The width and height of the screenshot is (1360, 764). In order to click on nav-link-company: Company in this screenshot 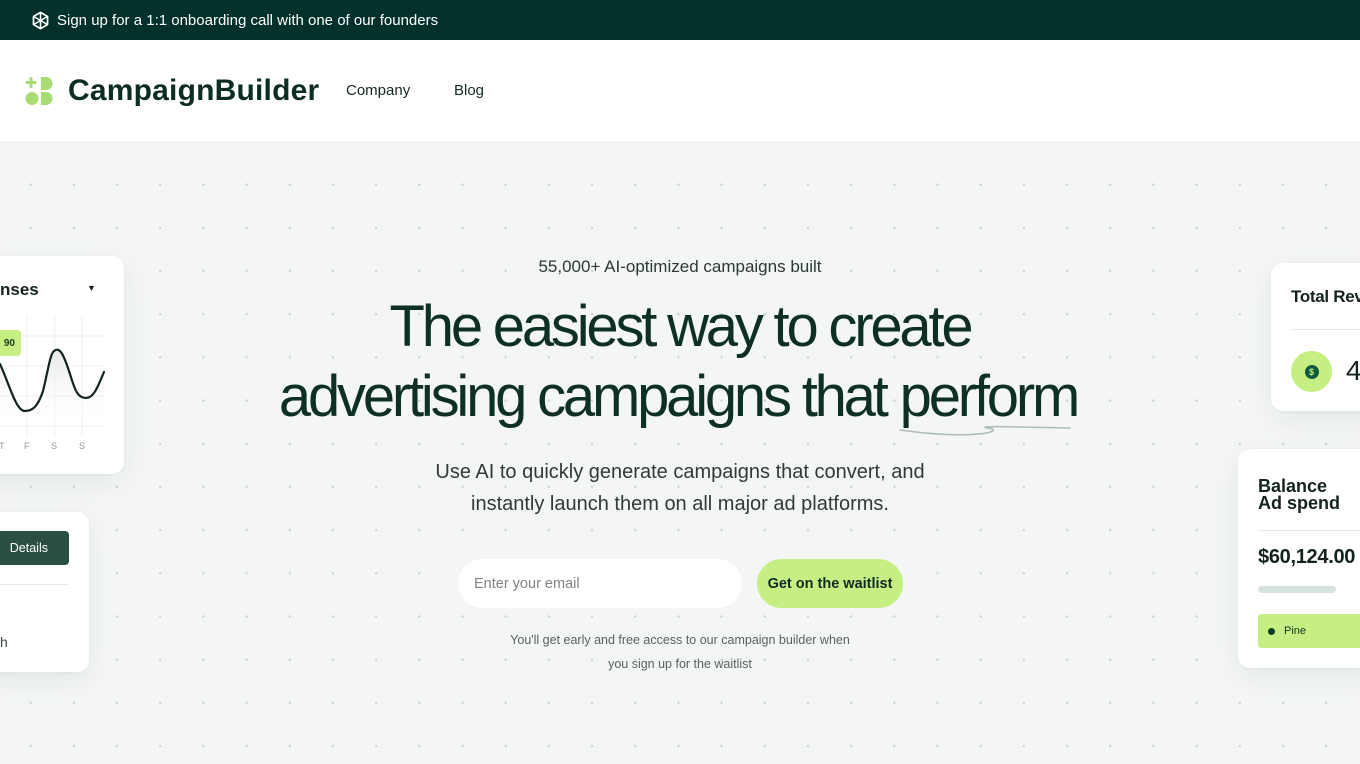, I will do `click(378, 90)`.